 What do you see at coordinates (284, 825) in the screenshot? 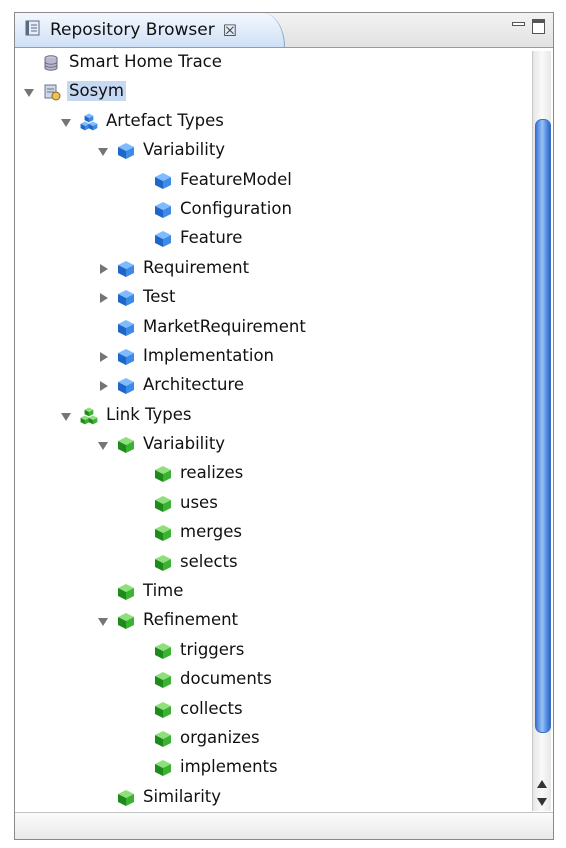
I see `horizontal-scrollbar` at bounding box center [284, 825].